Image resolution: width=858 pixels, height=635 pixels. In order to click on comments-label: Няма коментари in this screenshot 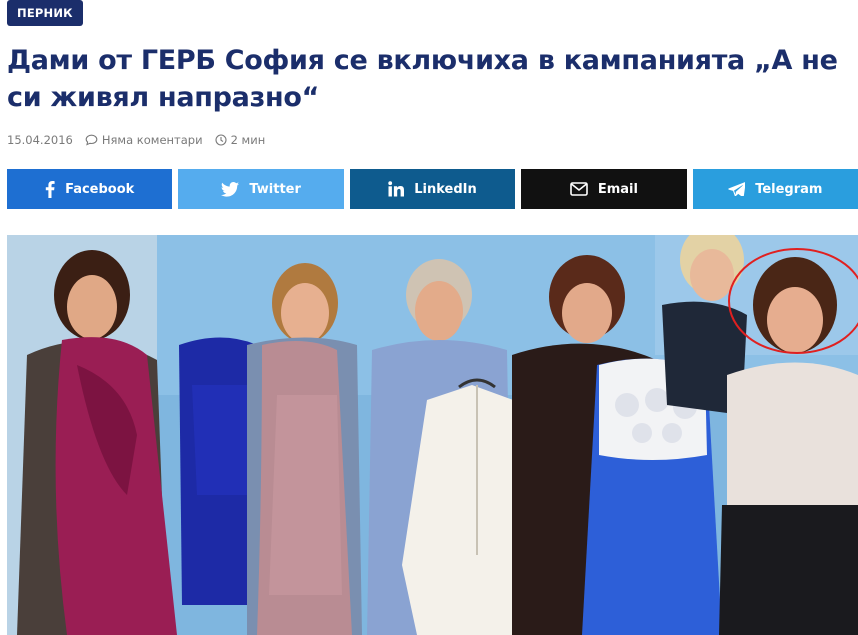, I will do `click(152, 140)`.